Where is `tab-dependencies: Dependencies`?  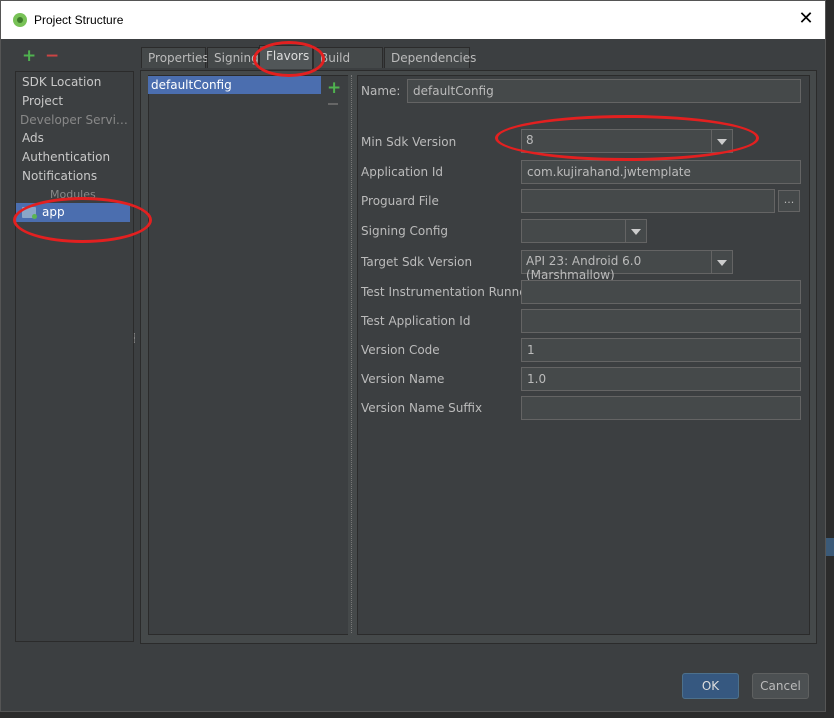 tab-dependencies: Dependencies is located at coordinates (430, 57).